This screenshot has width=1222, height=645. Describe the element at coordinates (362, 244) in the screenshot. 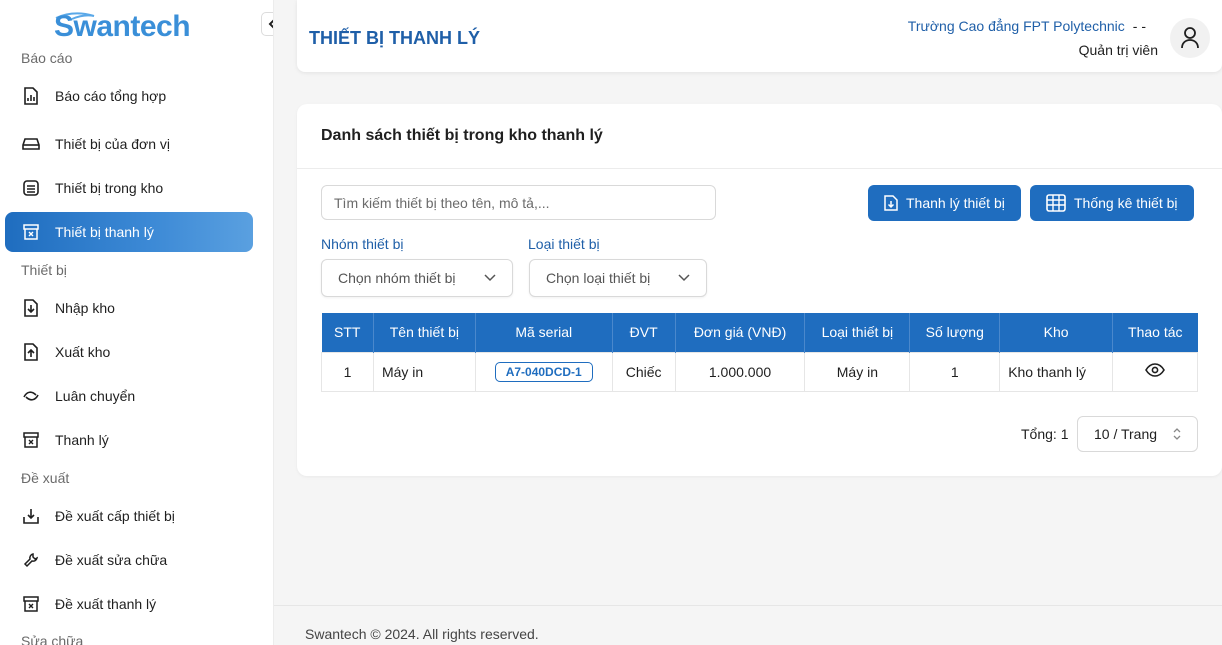

I see `group-filter-label: Nhóm thiết bị` at that location.